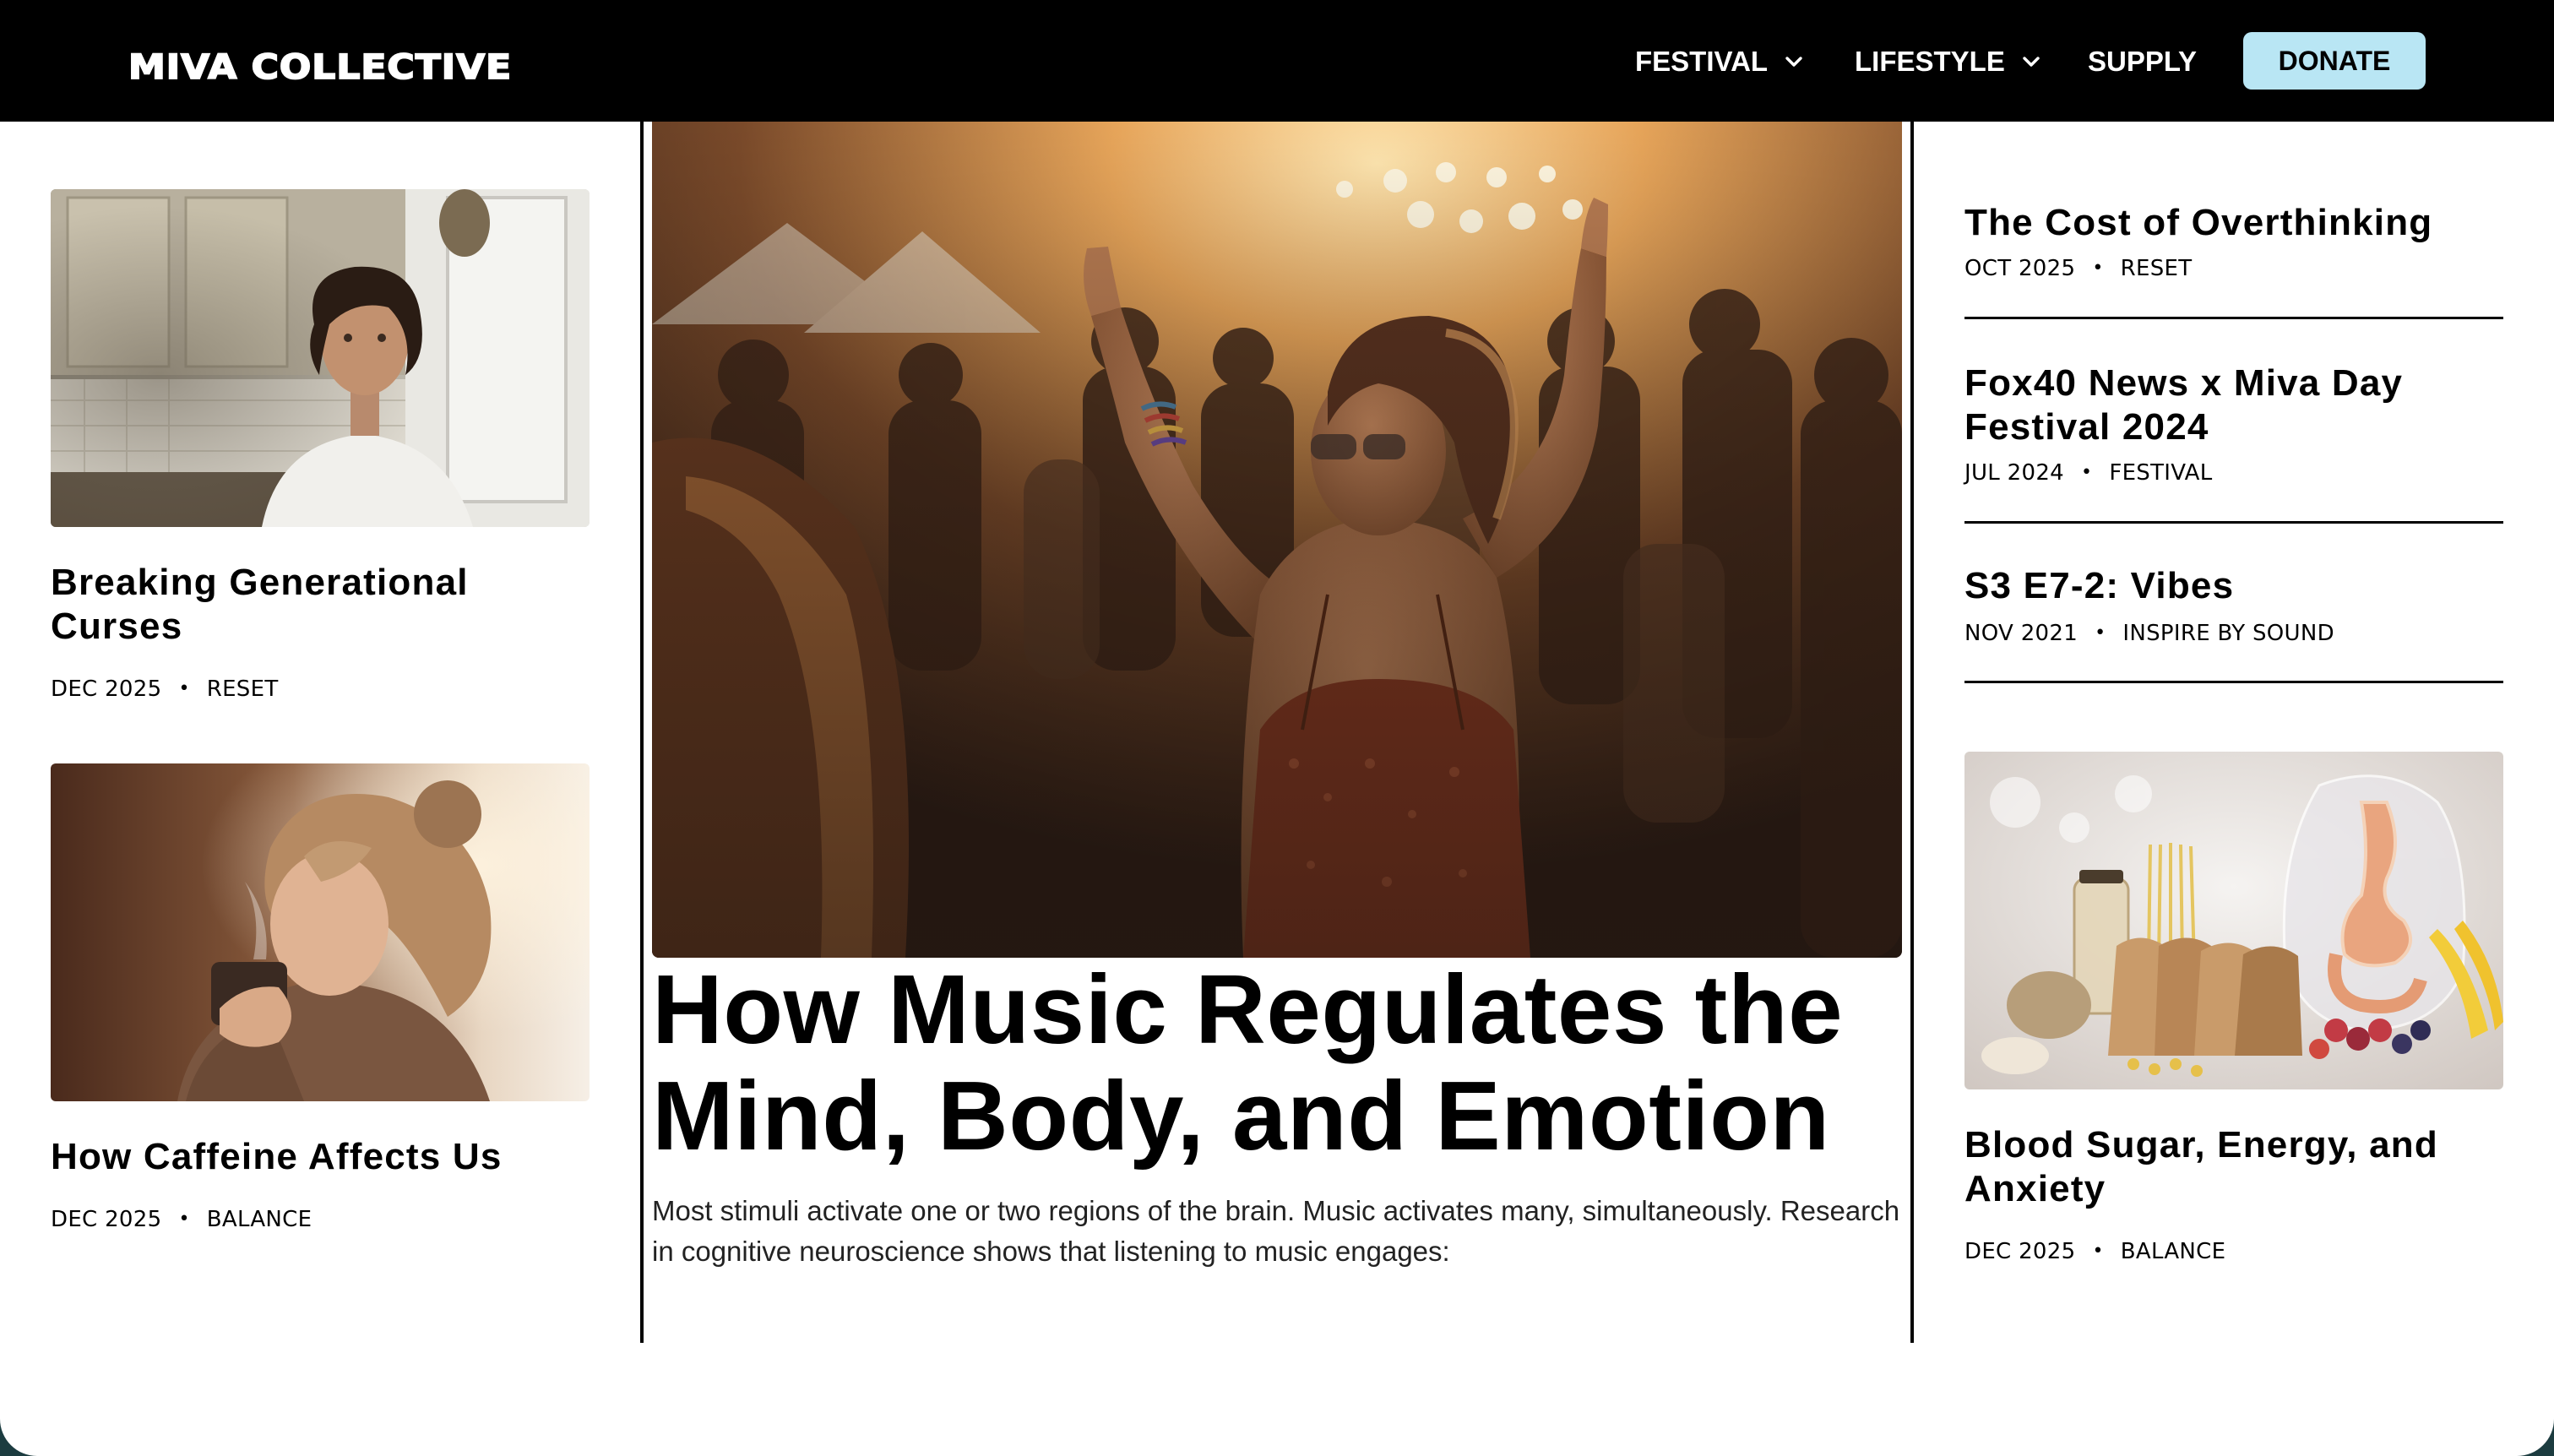  Describe the element at coordinates (320, 68) in the screenshot. I see `site-logo: MIVA COLLECTIVE` at that location.